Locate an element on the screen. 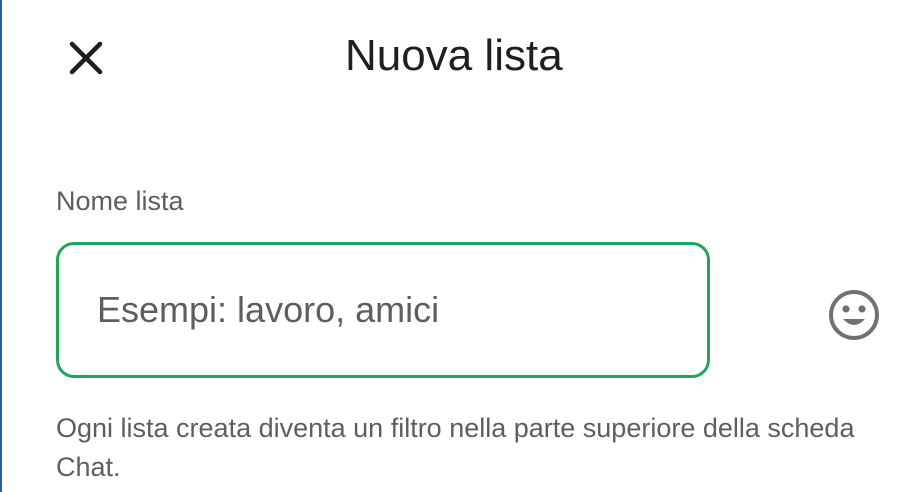 The height and width of the screenshot is (492, 923). window-edge is located at coordinates (1, 246).